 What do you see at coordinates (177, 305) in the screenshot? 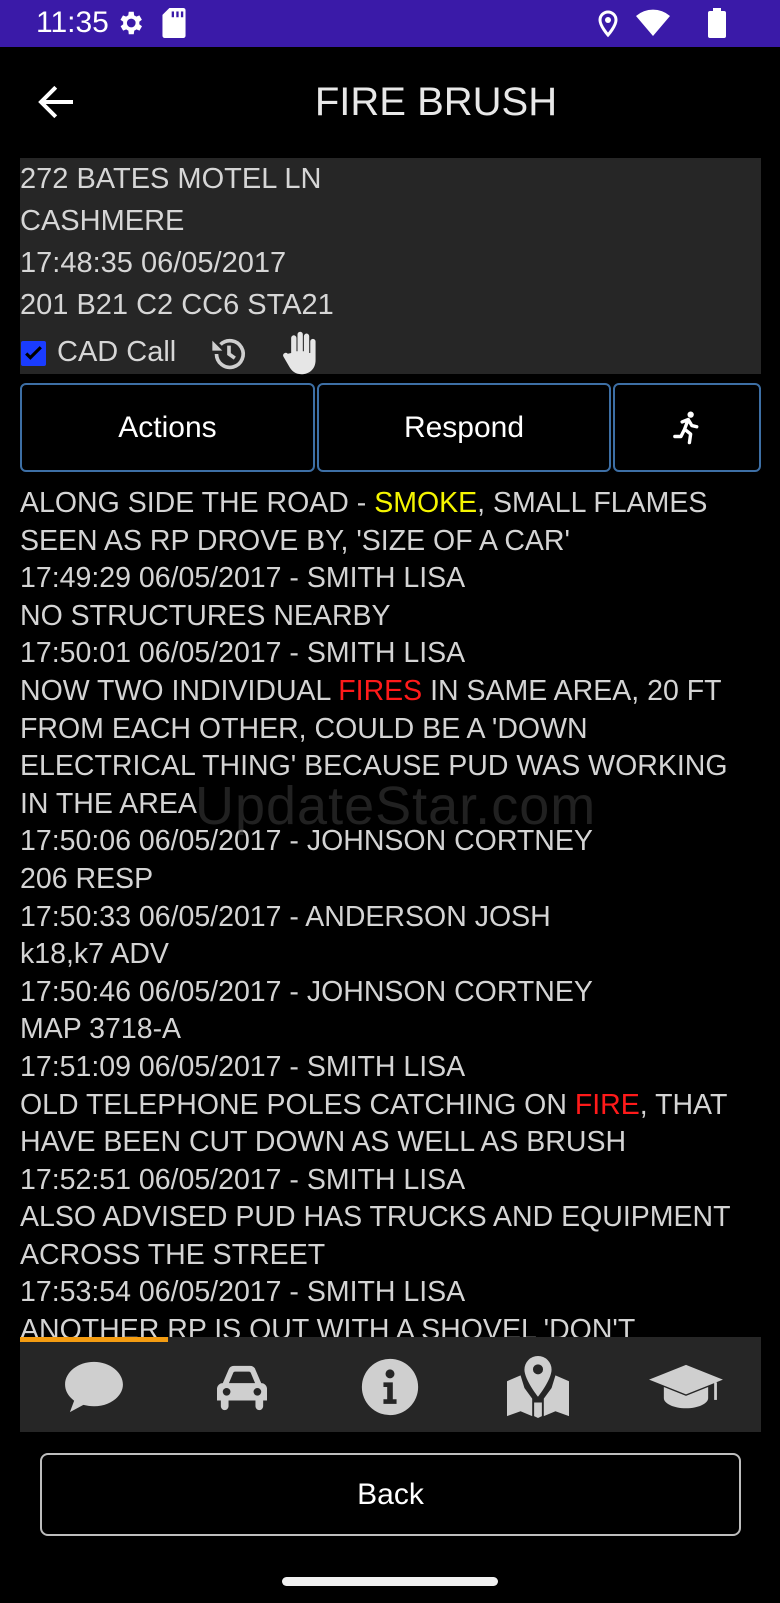
I see `incident-units: 201 B21 C2 CC6 STA21` at bounding box center [177, 305].